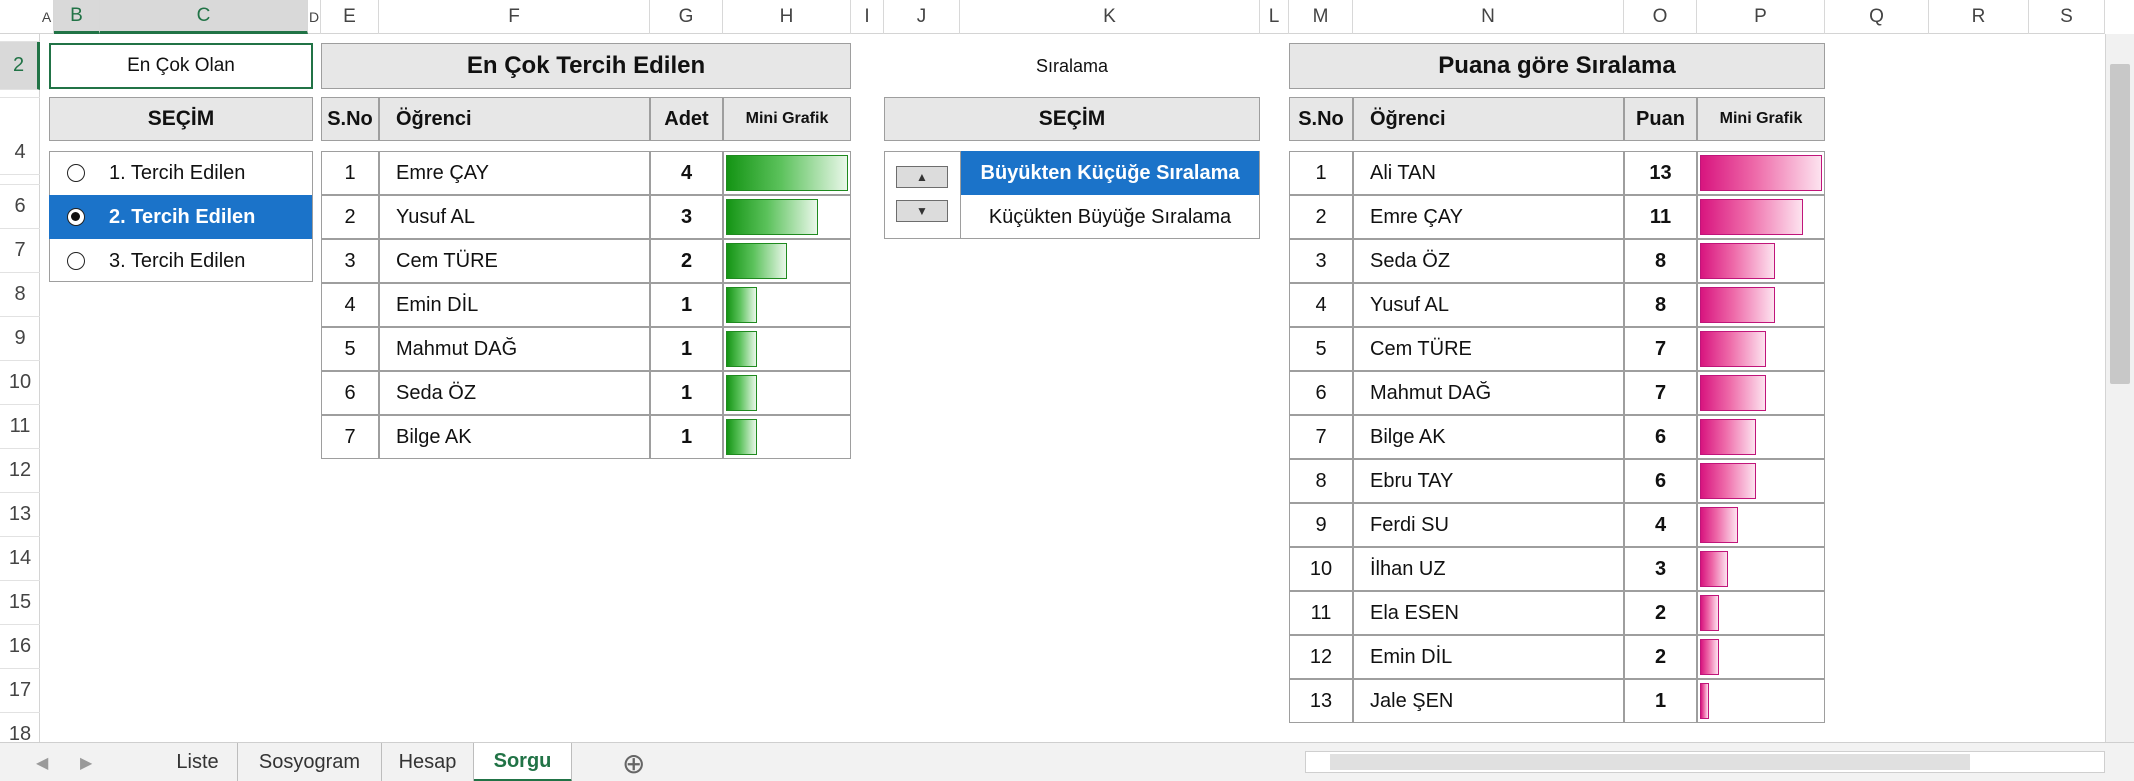 The height and width of the screenshot is (781, 2134). I want to click on column-header-a: A, so click(47, 17).